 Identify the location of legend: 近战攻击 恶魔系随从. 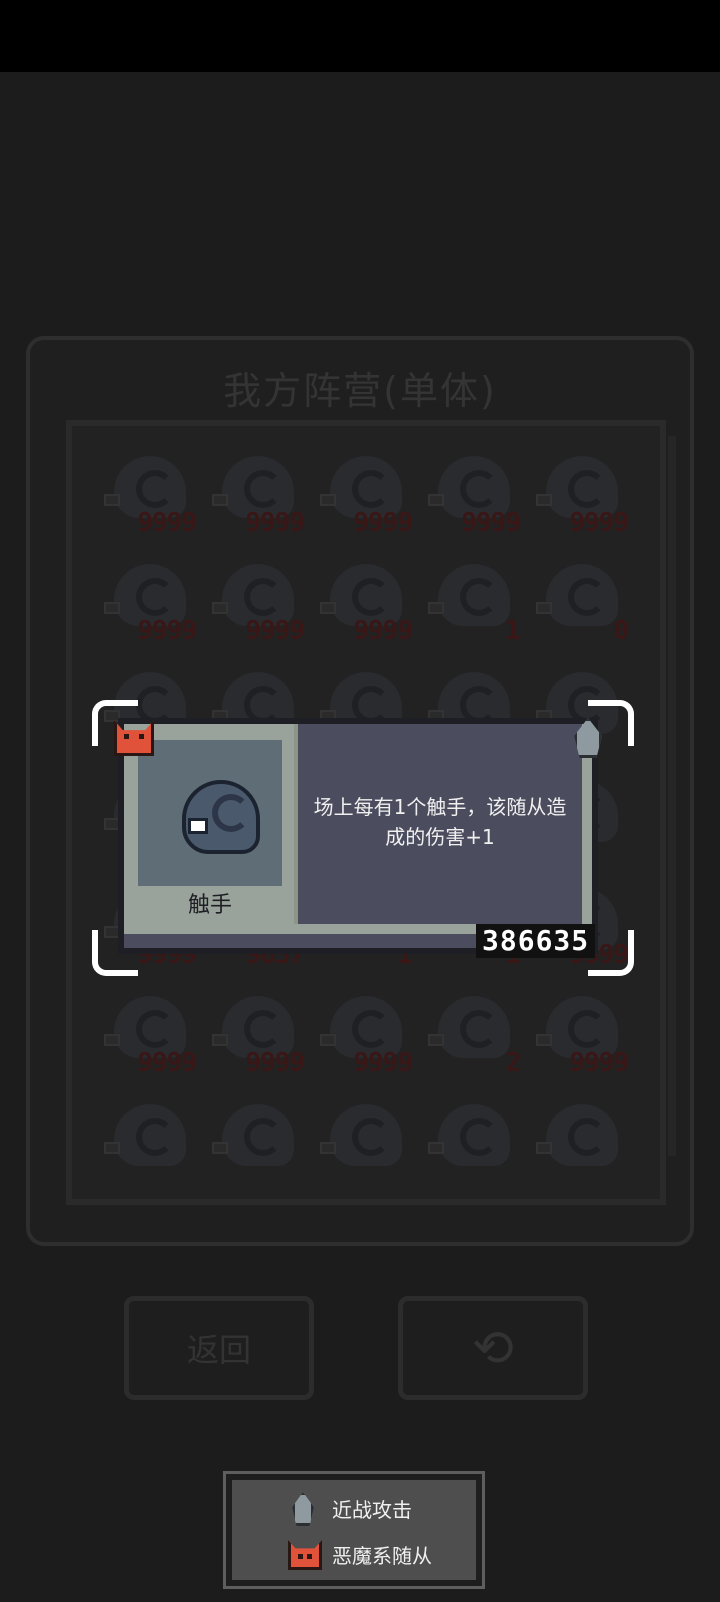
(354, 1530).